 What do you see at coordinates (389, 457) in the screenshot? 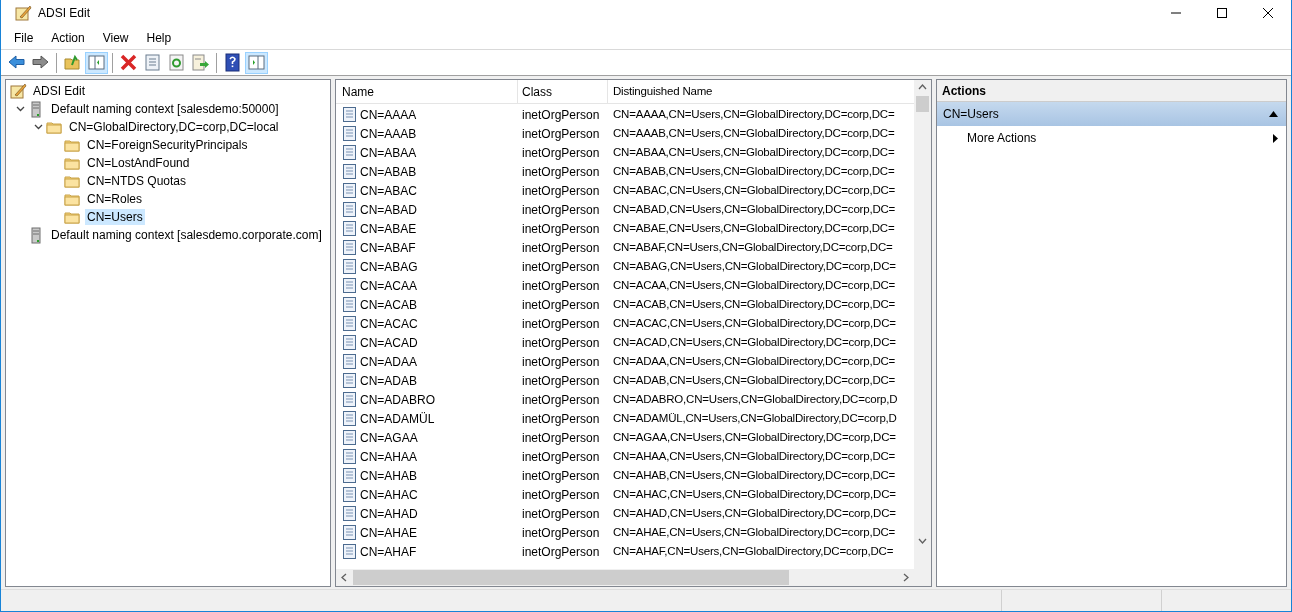
I see `table-cell-text: CN=AHAA` at bounding box center [389, 457].